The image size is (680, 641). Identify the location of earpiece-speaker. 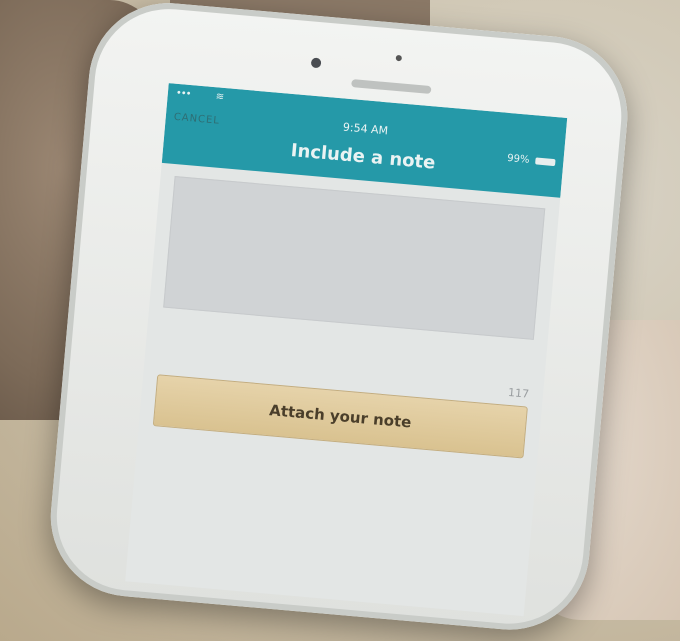
(391, 87).